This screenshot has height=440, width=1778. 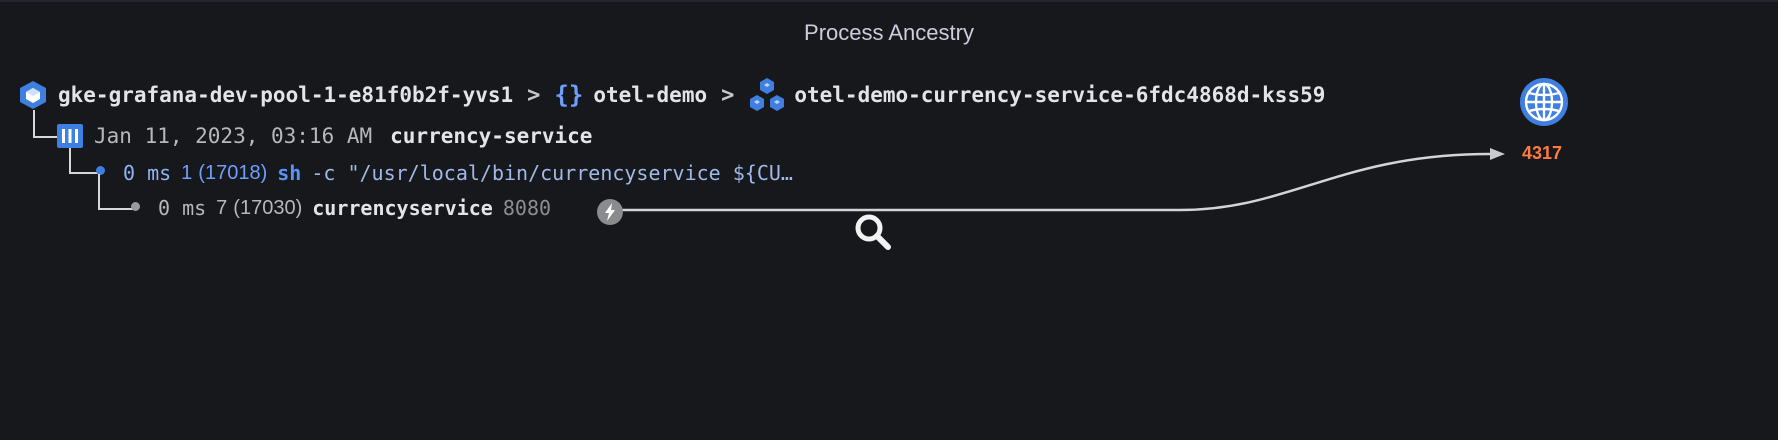 What do you see at coordinates (610, 212) in the screenshot?
I see `bolt-icon` at bounding box center [610, 212].